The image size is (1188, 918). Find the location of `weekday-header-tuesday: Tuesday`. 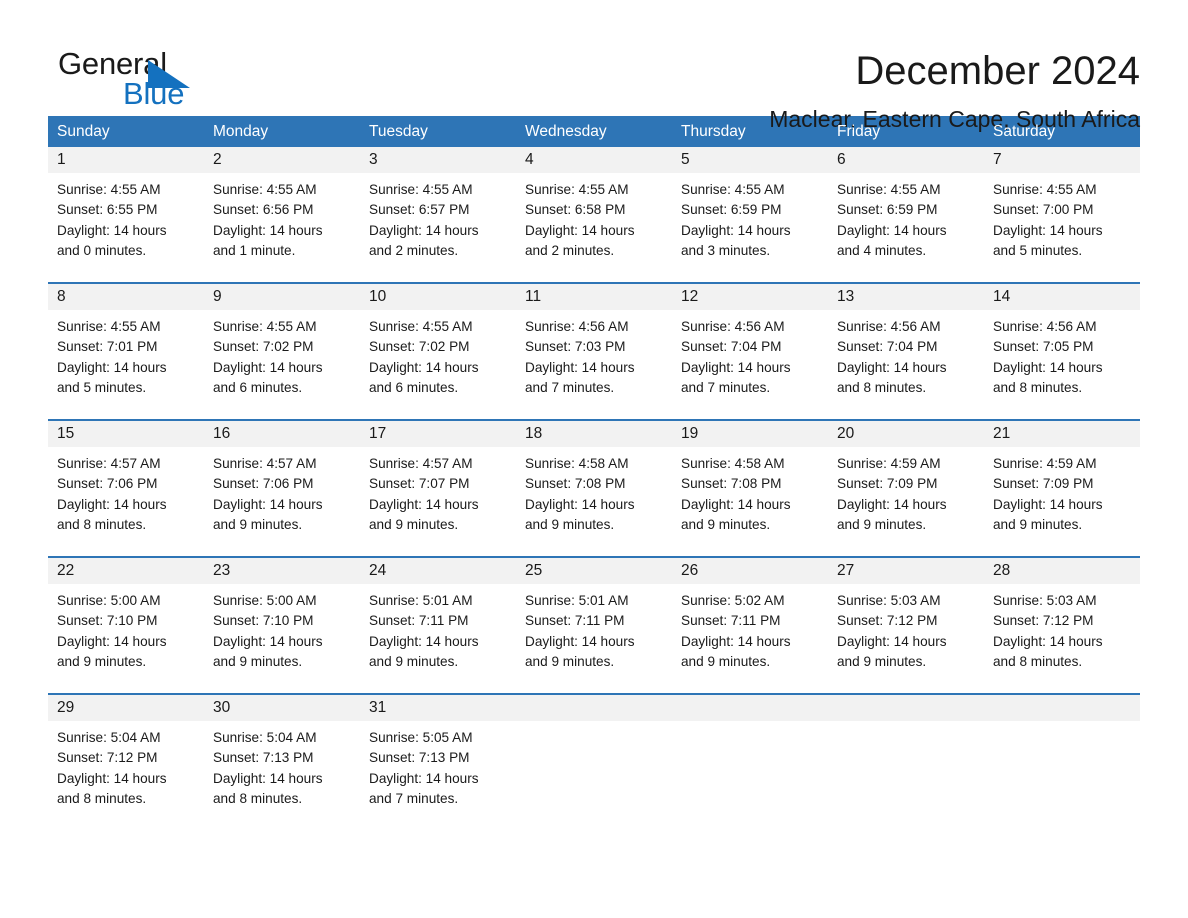

weekday-header-tuesday: Tuesday is located at coordinates (398, 131).